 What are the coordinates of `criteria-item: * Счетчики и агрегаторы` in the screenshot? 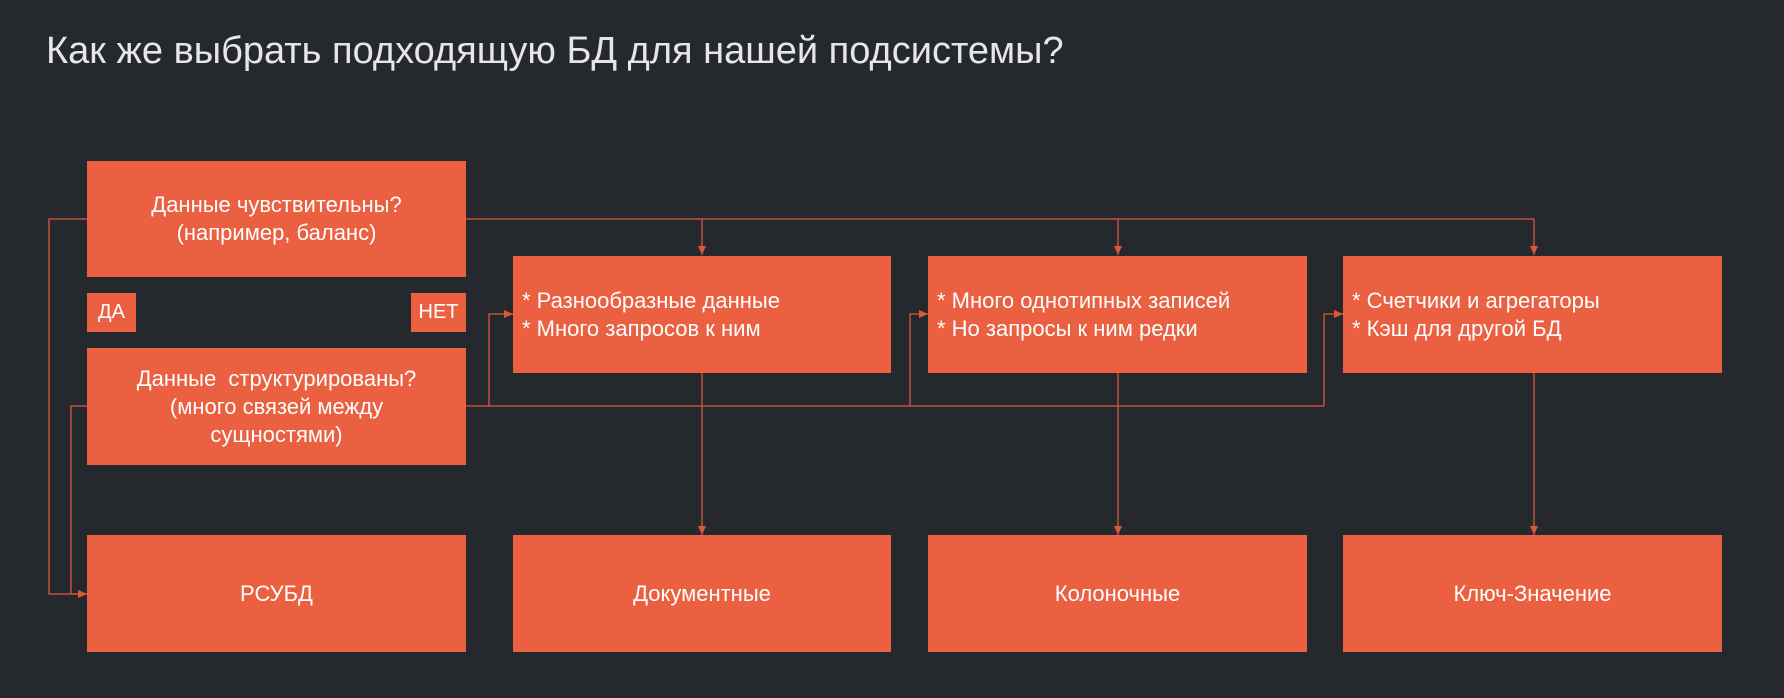 It's located at (1476, 300).